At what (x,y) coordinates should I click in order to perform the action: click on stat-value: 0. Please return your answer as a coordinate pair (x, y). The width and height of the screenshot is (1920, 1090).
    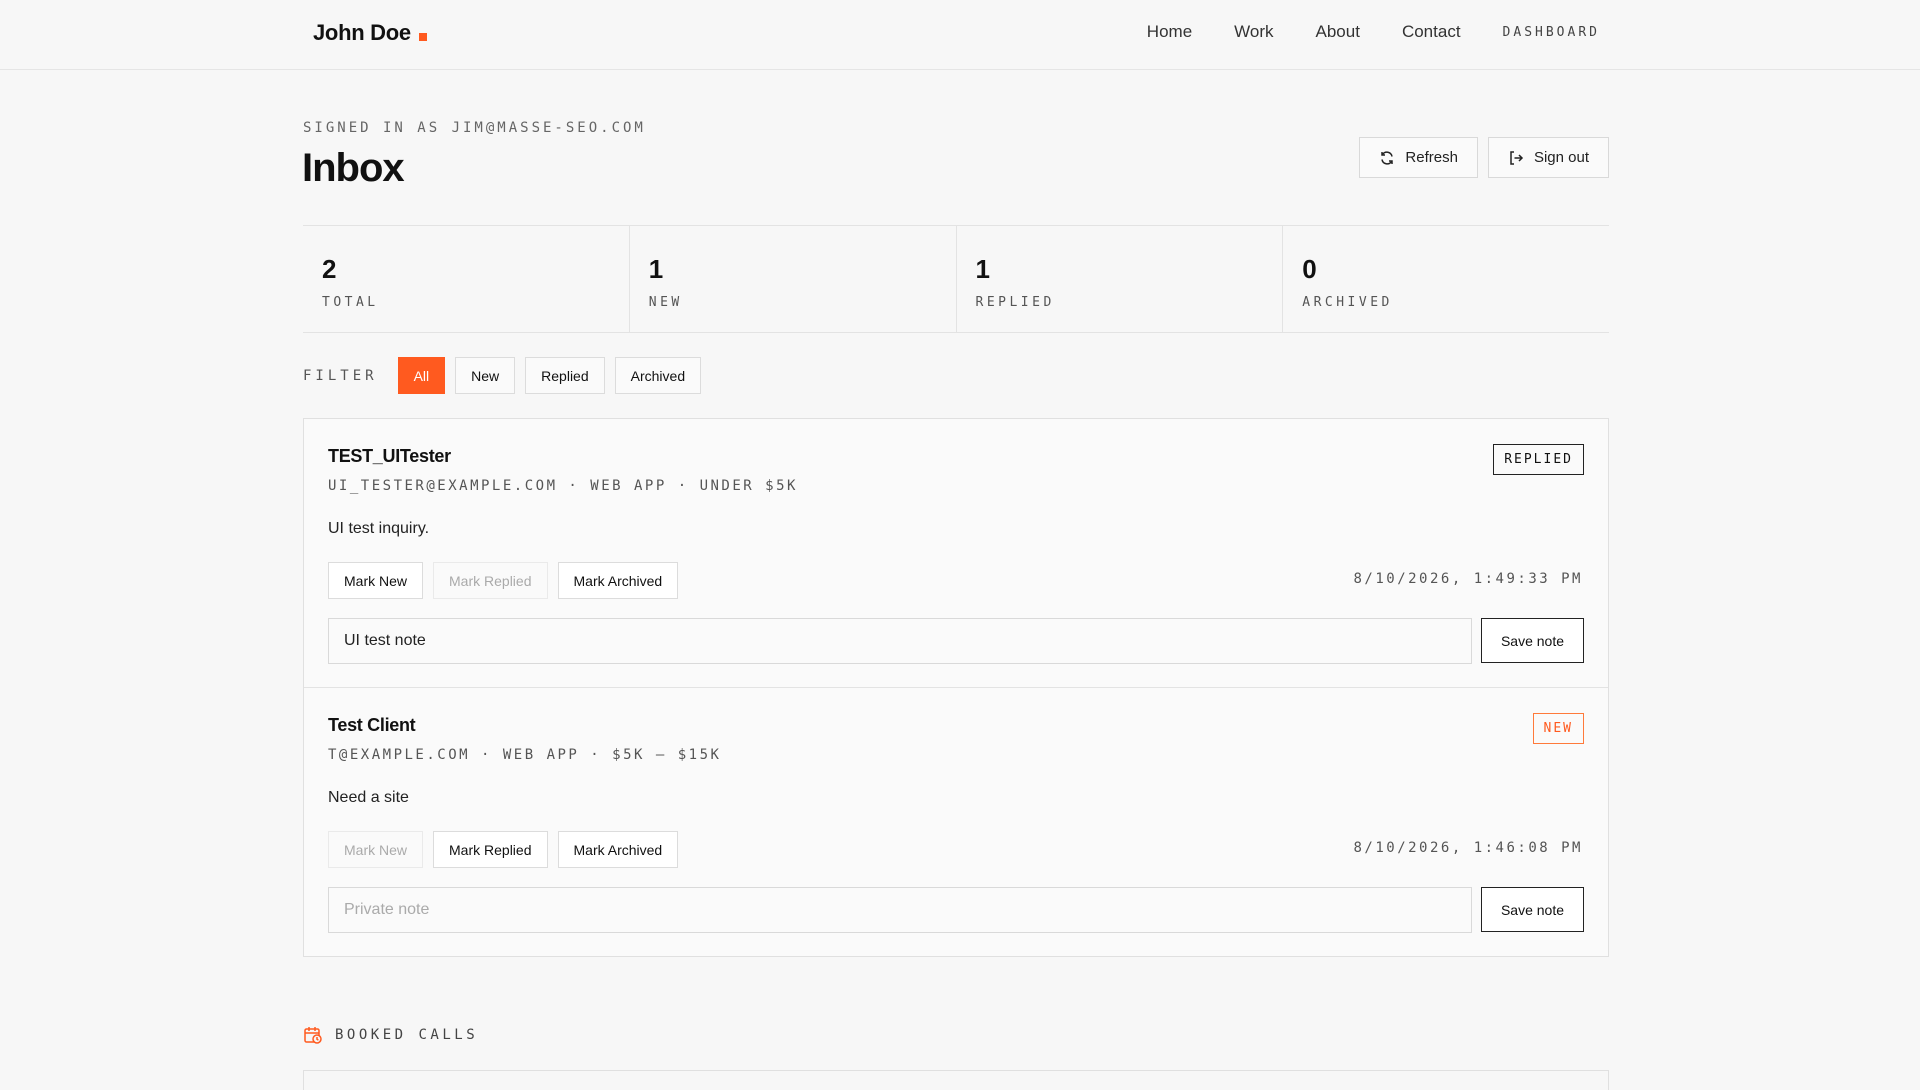
    Looking at the image, I should click on (1309, 269).